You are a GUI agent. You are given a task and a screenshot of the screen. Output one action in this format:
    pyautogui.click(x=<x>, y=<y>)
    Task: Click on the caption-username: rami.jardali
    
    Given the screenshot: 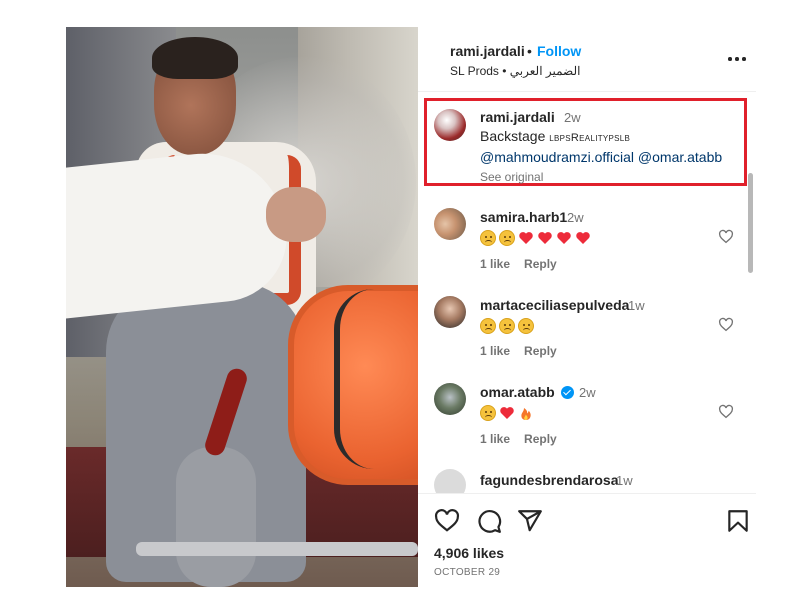 What is the action you would take?
    pyautogui.click(x=517, y=117)
    